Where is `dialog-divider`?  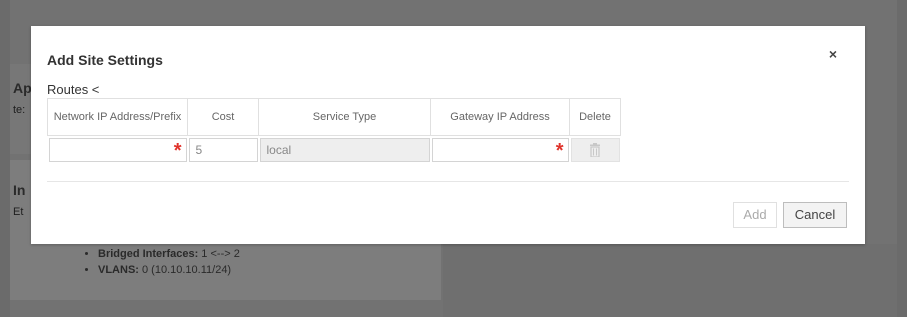 dialog-divider is located at coordinates (448, 181).